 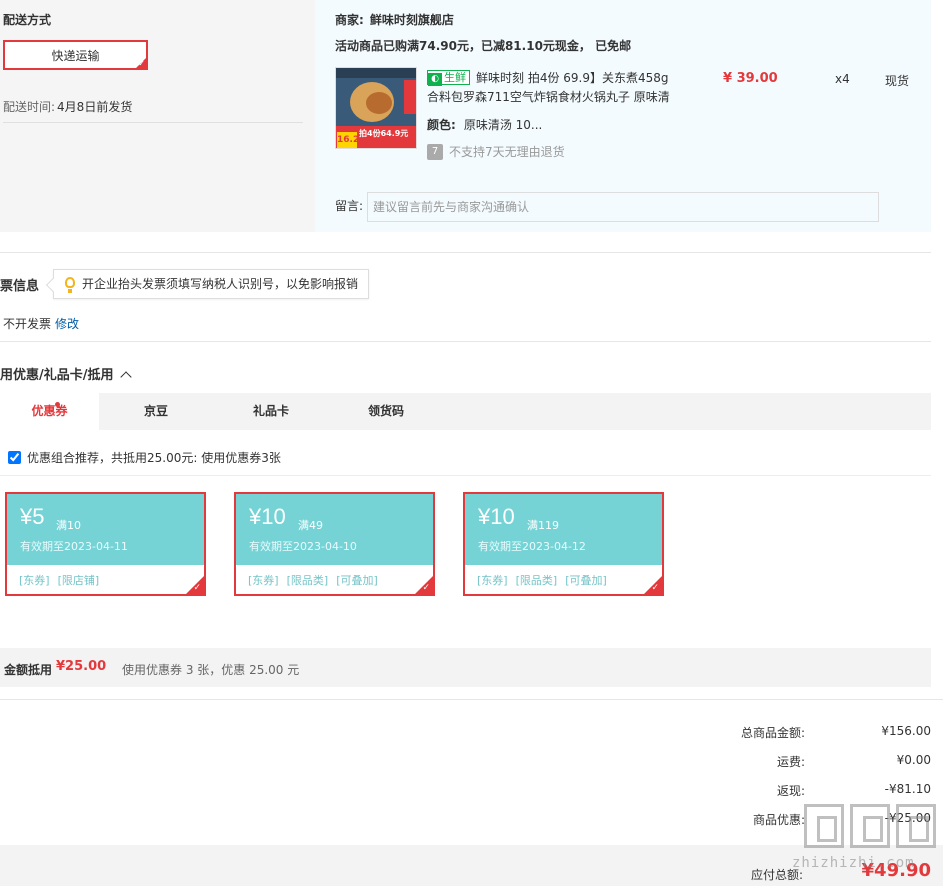 I want to click on no-return-icon: 7, so click(x=435, y=151).